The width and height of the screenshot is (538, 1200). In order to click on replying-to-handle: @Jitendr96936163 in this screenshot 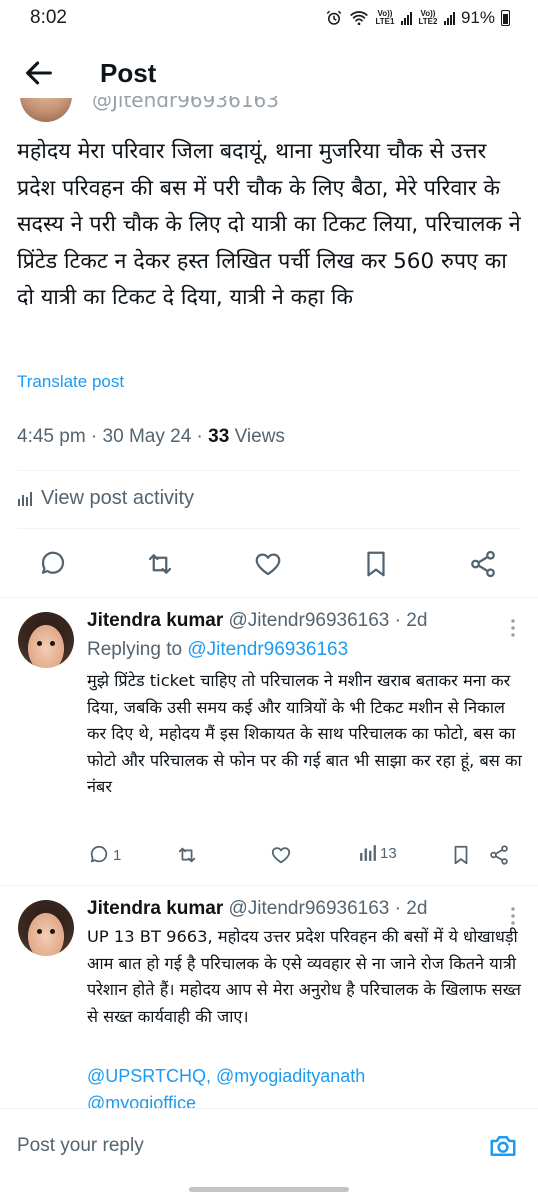, I will do `click(267, 649)`.